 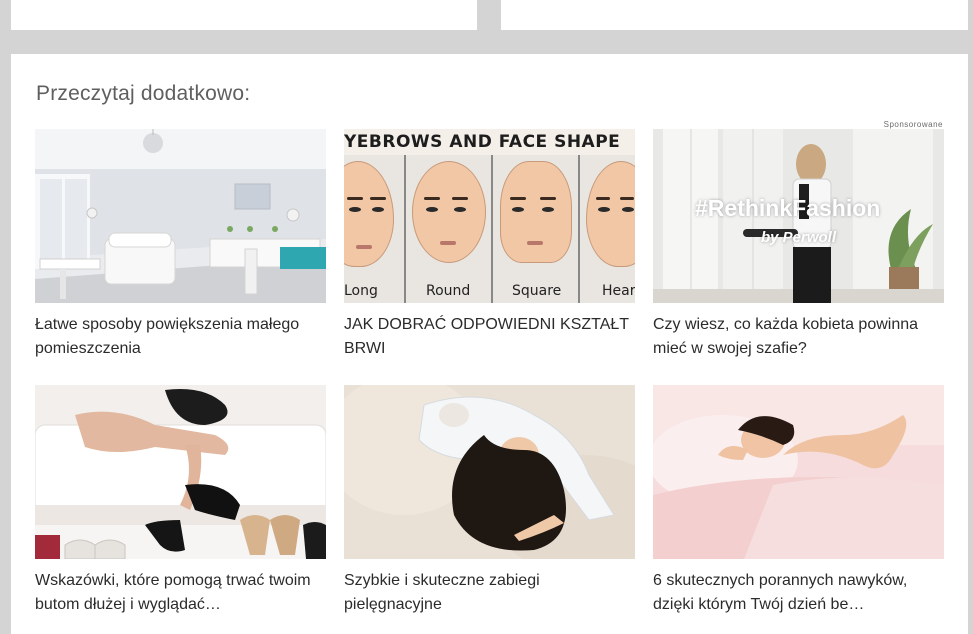 What do you see at coordinates (489, 337) in the screenshot?
I see `article-title: JAK DOBRAĆ ODPOWIEDNI KSZTAŁT BRWI` at bounding box center [489, 337].